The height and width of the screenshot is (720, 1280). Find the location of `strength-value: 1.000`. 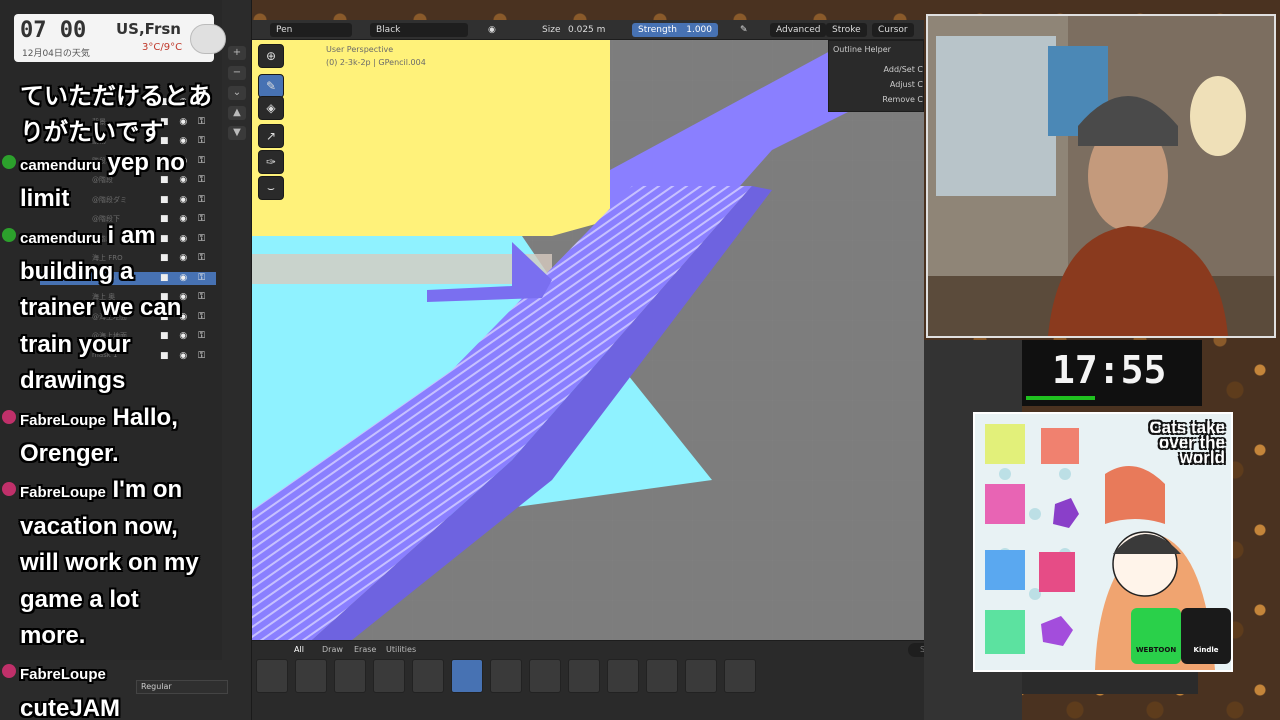

strength-value: 1.000 is located at coordinates (699, 30).